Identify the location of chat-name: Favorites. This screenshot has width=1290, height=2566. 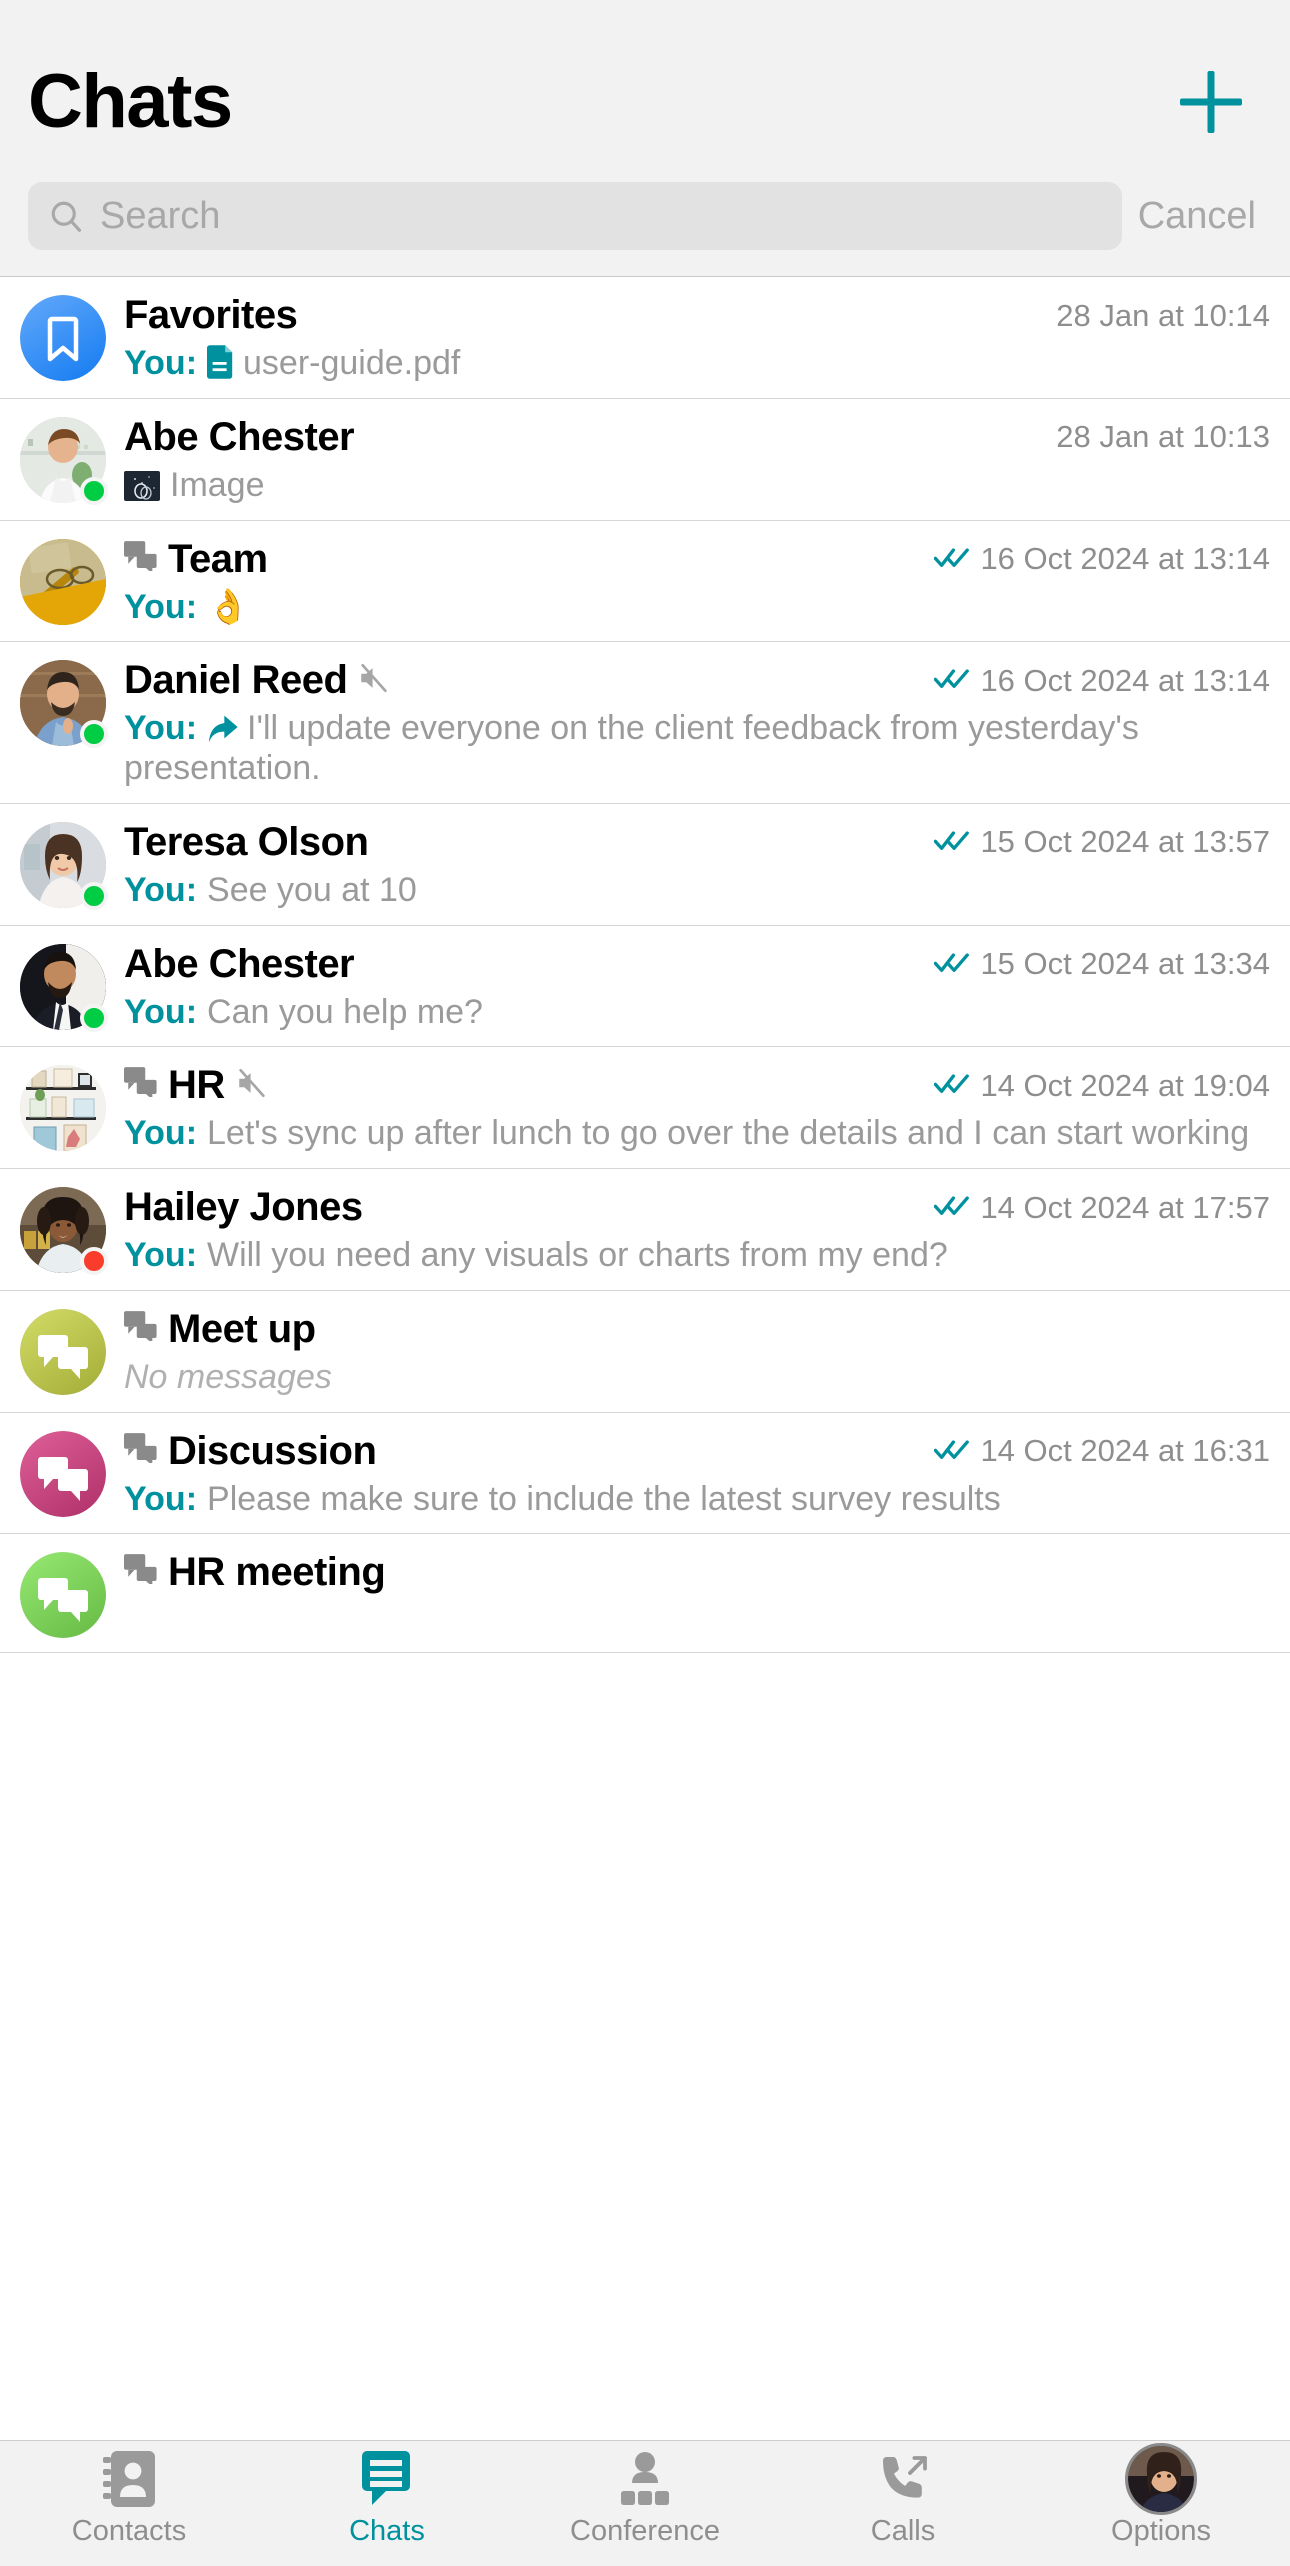
(211, 315).